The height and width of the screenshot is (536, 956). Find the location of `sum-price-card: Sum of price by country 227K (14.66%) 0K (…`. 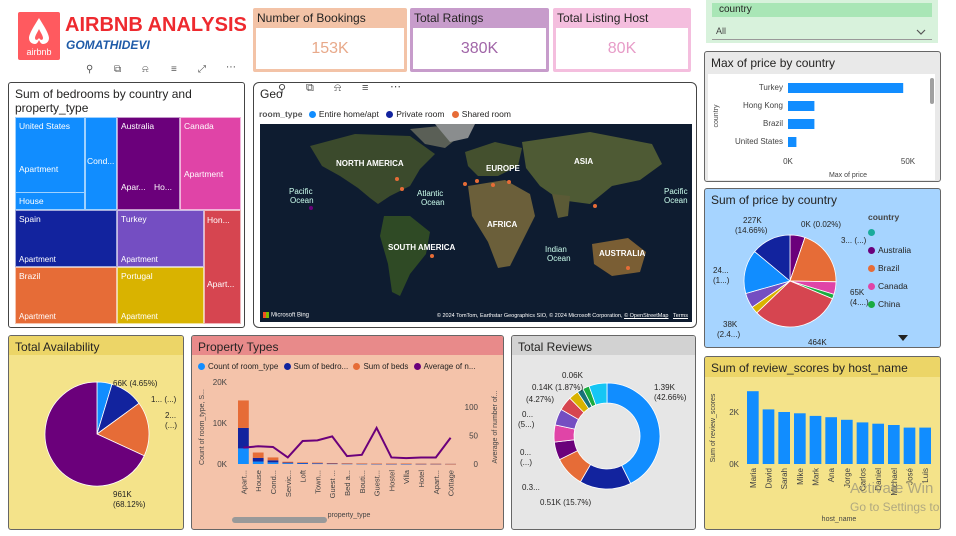

sum-price-card: Sum of price by country 227K (14.66%) 0K (… is located at coordinates (822, 268).